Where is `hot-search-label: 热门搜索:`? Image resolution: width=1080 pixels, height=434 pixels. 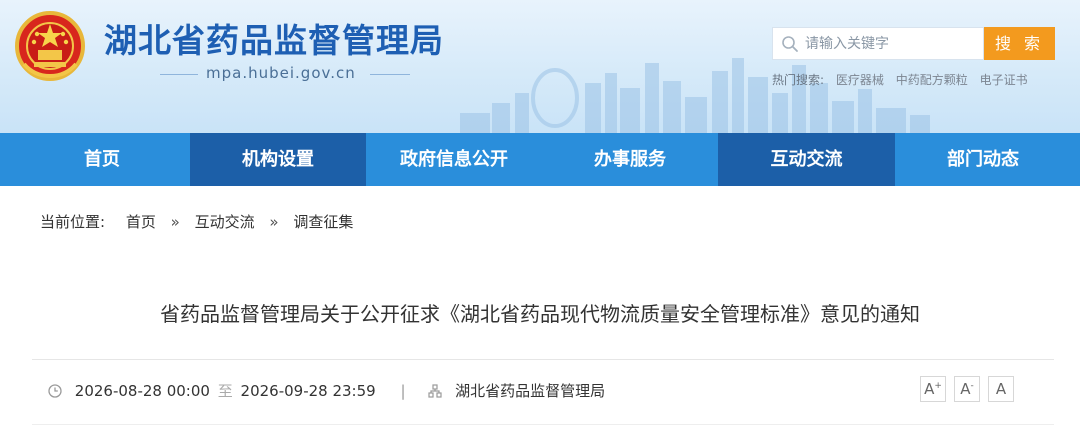 hot-search-label: 热门搜索: is located at coordinates (798, 80).